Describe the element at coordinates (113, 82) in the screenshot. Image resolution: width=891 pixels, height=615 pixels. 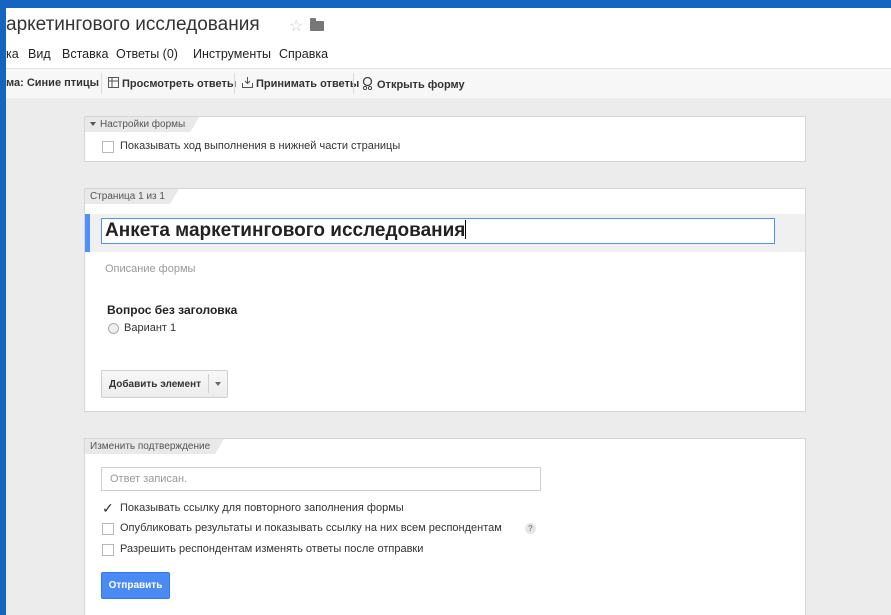
I see `table-icon` at that location.